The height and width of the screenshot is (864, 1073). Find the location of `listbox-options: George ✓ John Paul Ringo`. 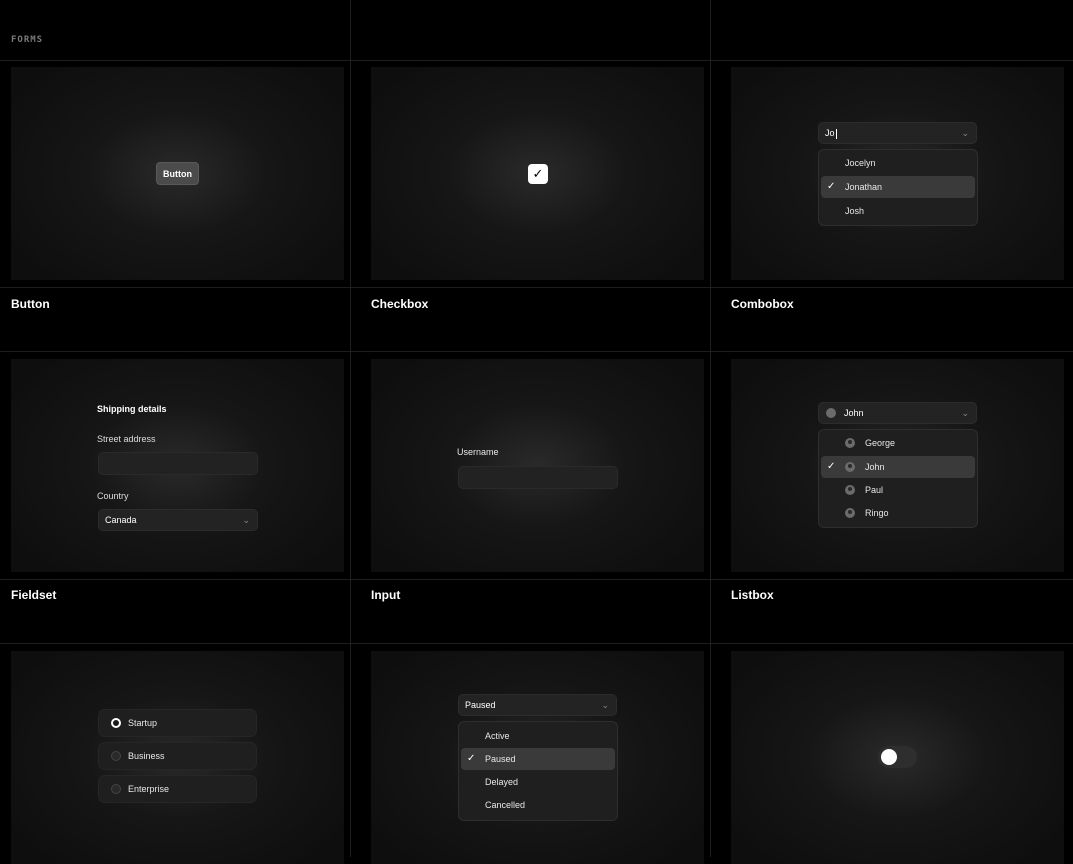

listbox-options: George ✓ John Paul Ringo is located at coordinates (898, 478).